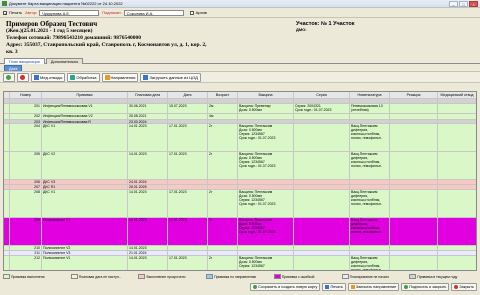  Describe the element at coordinates (437, 276) in the screenshot. I see `legend-label: Прививка в текущем году` at that location.